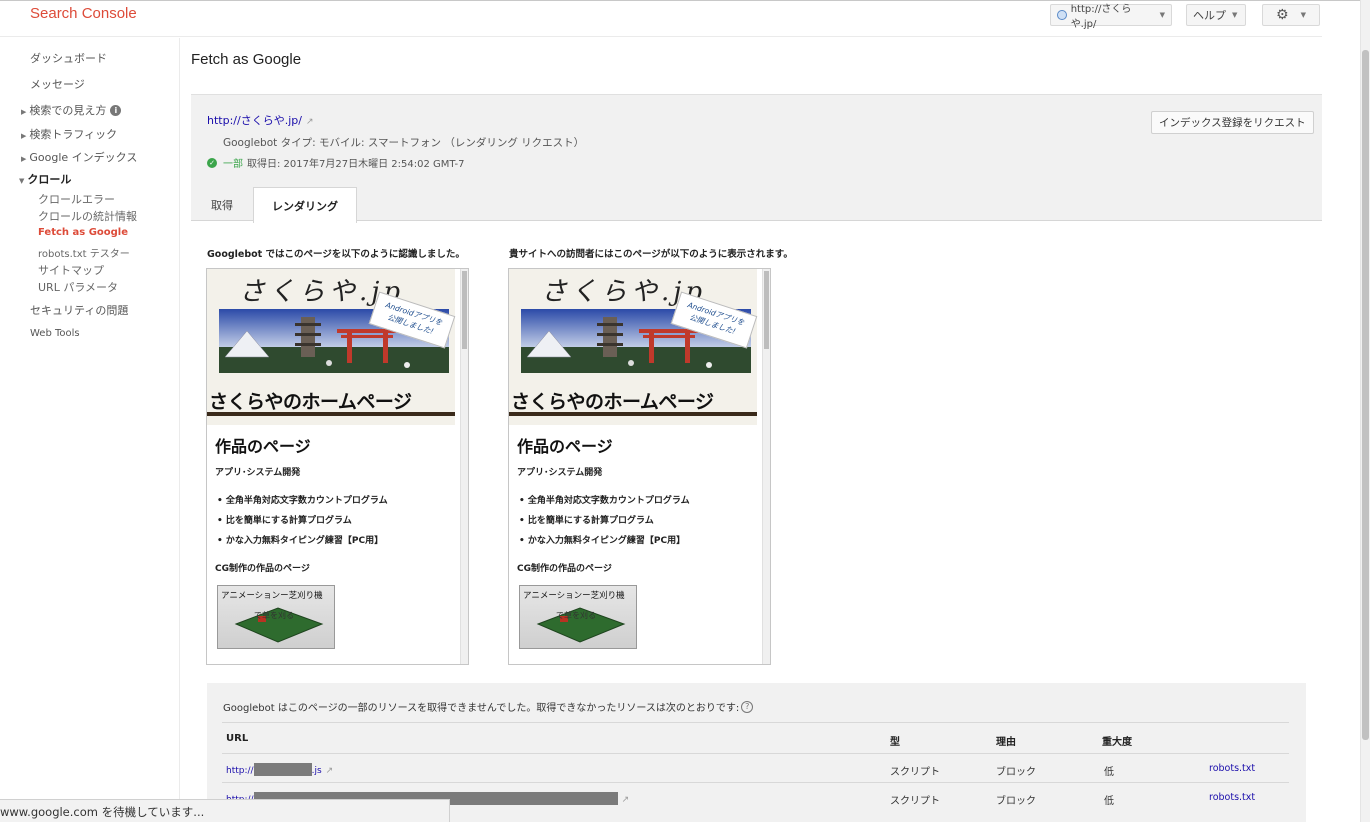 This screenshot has height=822, width=1370. Describe the element at coordinates (83, 13) in the screenshot. I see `app-logo: Search Console` at that location.